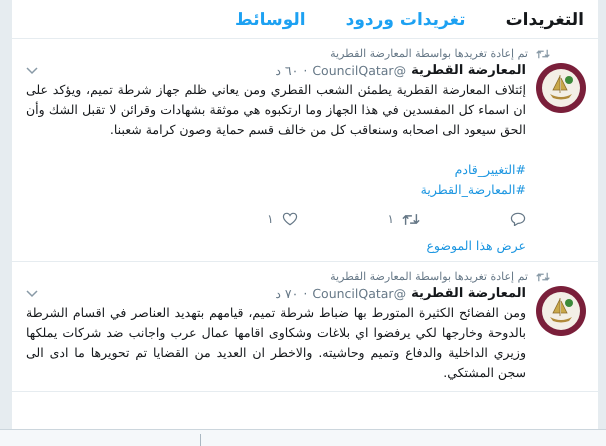 The height and width of the screenshot is (446, 606). Describe the element at coordinates (270, 20) in the screenshot. I see `tab: الوسائط` at that location.